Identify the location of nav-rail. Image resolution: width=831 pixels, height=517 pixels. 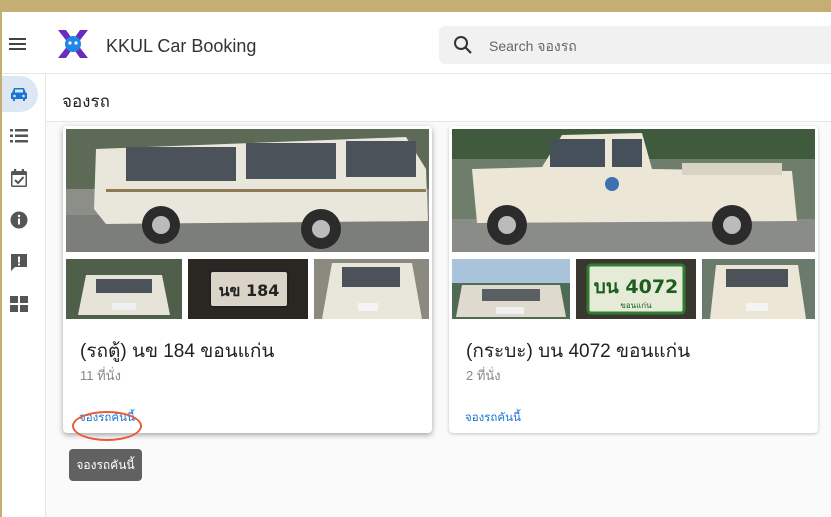
(24, 295).